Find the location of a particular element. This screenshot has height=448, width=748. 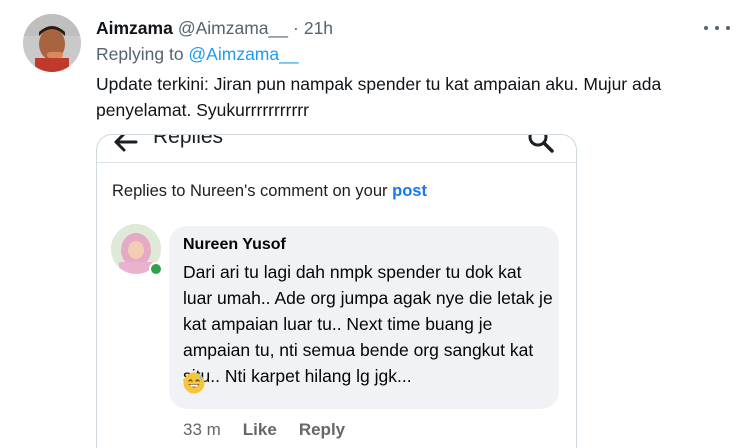

screenshot-title: Replies is located at coordinates (188, 141).